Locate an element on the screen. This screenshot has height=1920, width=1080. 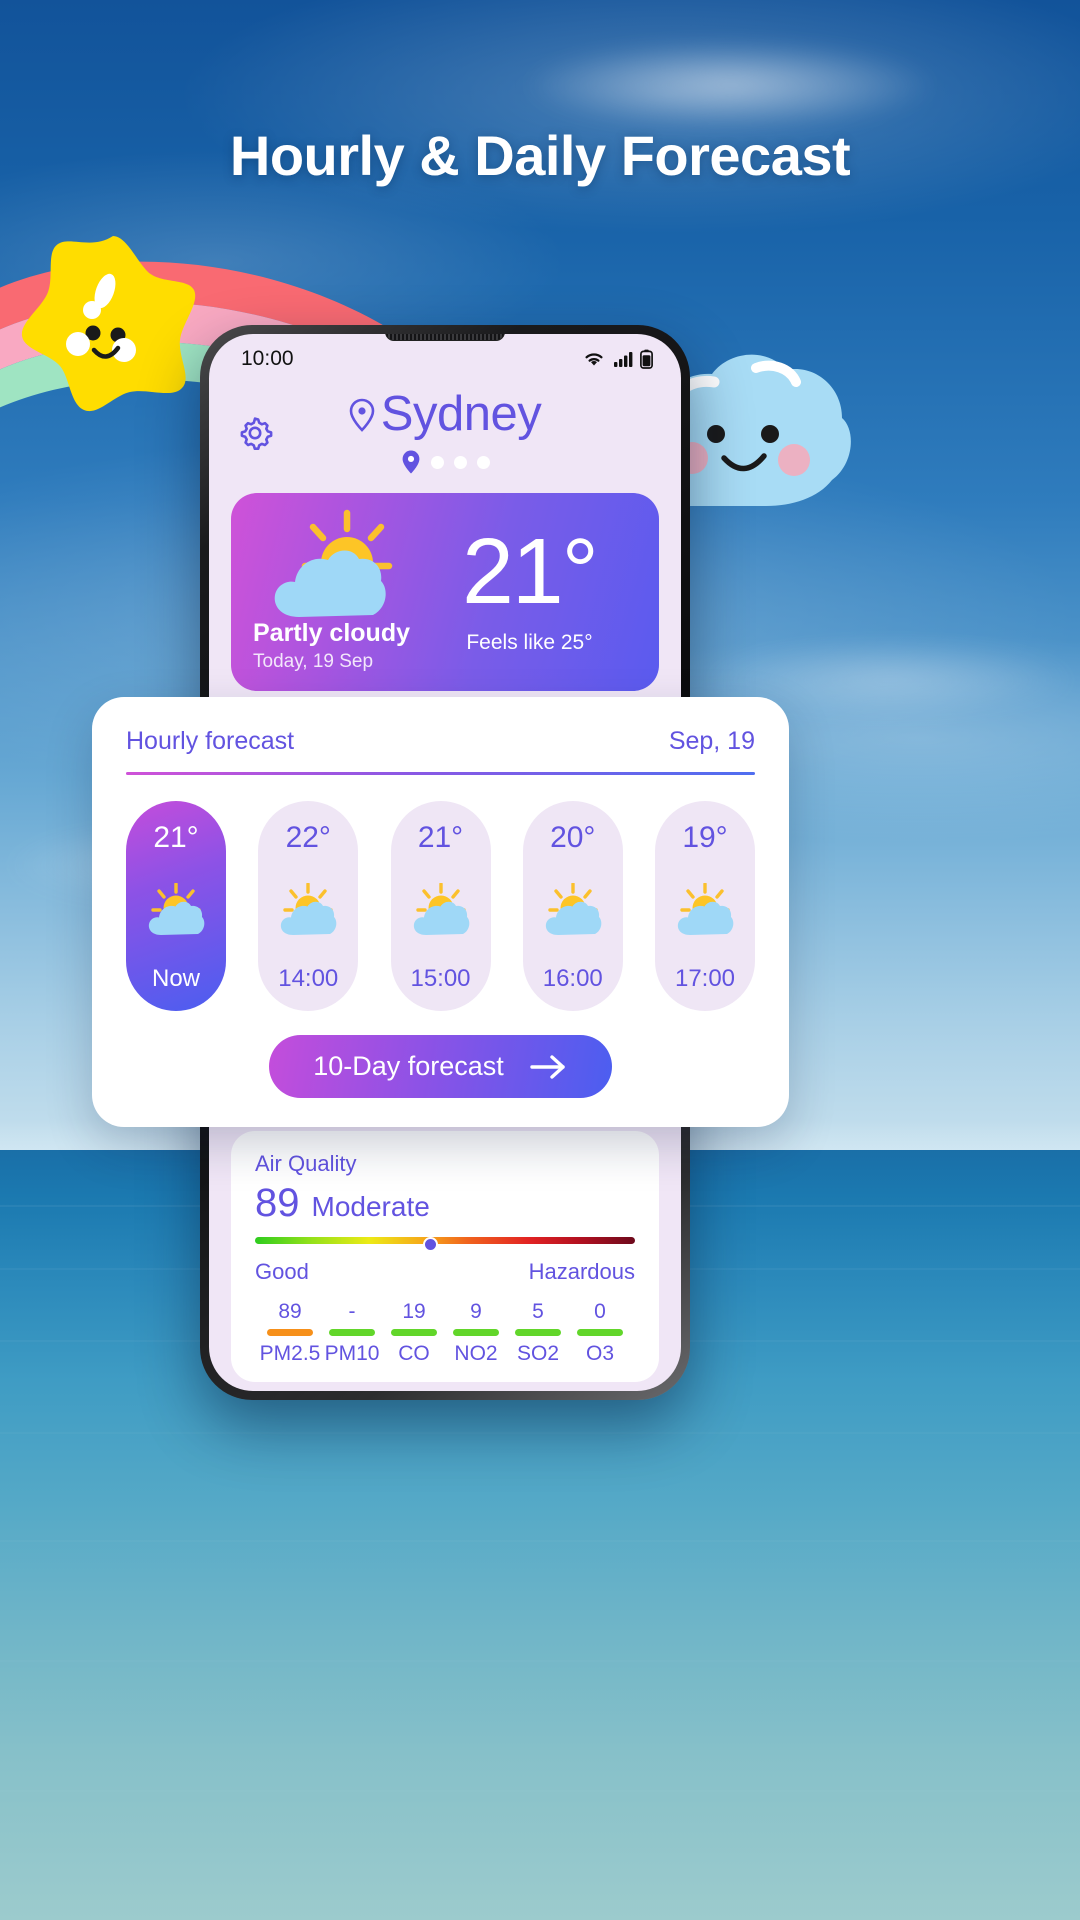
air-quality-summary: 89 Moderate is located at coordinates (445, 1203).